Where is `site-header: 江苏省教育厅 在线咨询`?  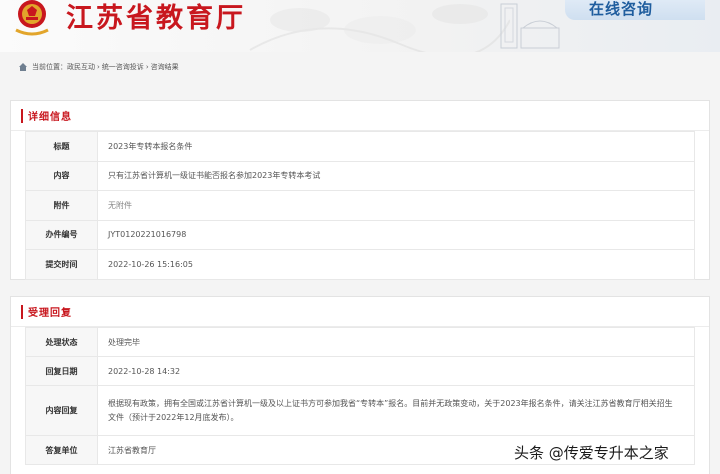
site-header: 江苏省教育厅 在线咨询 is located at coordinates (360, 26).